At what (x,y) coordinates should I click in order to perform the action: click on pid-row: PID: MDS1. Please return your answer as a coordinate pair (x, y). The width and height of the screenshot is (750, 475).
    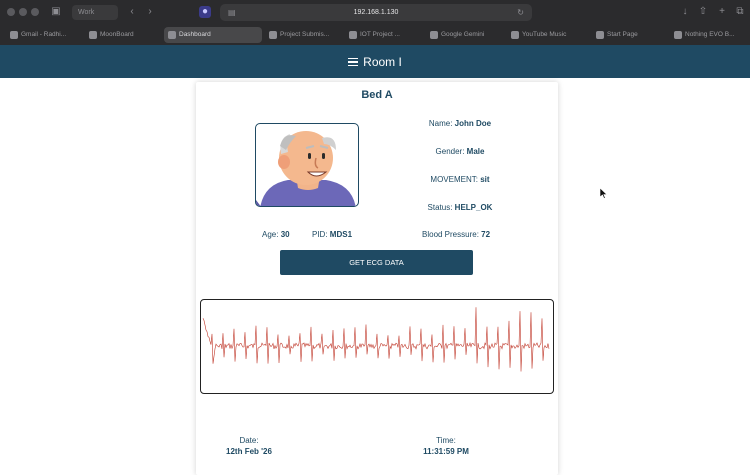
    Looking at the image, I should click on (332, 234).